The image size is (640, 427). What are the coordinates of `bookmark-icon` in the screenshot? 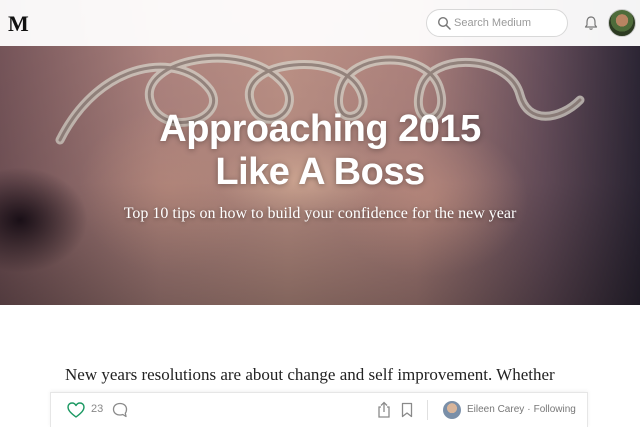 It's located at (407, 410).